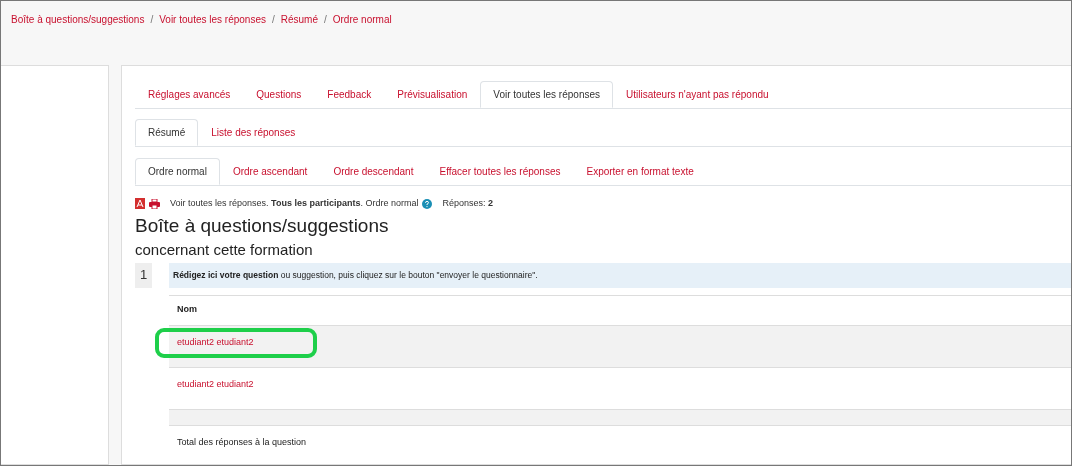 The height and width of the screenshot is (466, 1072). What do you see at coordinates (253, 132) in the screenshot?
I see `tab: Liste des réponses` at bounding box center [253, 132].